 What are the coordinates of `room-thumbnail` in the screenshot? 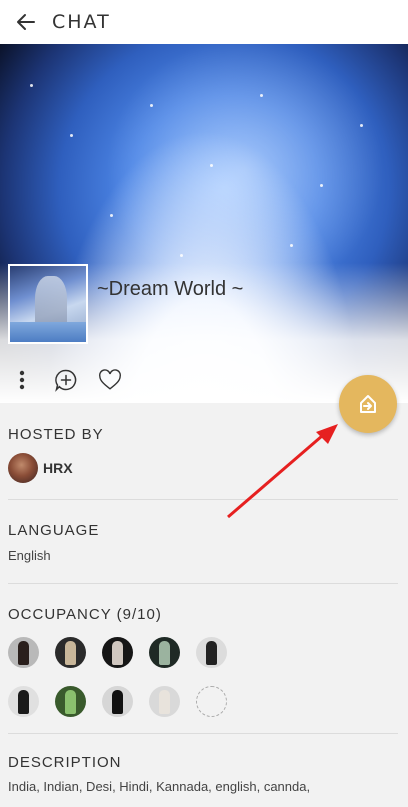 It's located at (48, 304).